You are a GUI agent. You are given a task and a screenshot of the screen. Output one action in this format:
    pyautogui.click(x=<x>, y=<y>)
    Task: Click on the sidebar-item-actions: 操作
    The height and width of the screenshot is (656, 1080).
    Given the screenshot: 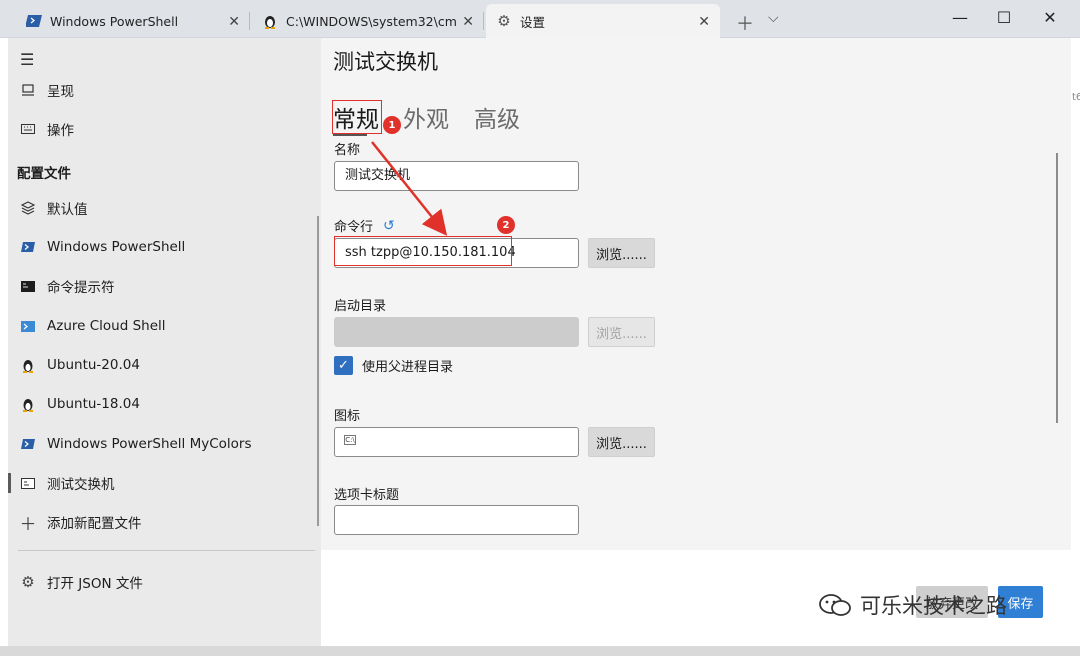 What is the action you would take?
    pyautogui.click(x=164, y=129)
    